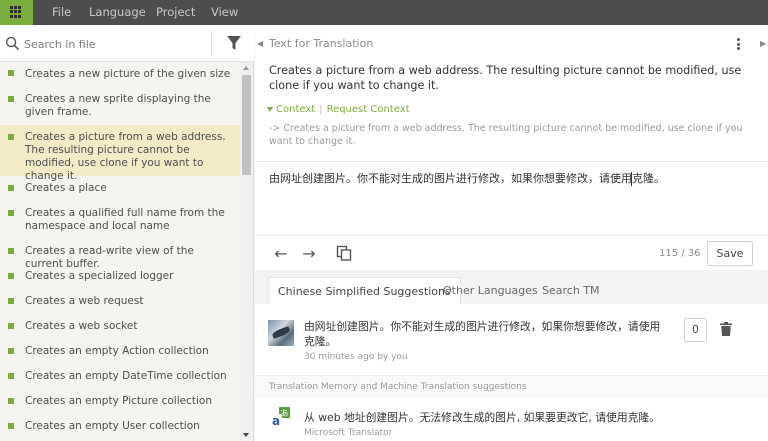  What do you see at coordinates (270, 109) in the screenshot?
I see `caret-down-icon` at bounding box center [270, 109].